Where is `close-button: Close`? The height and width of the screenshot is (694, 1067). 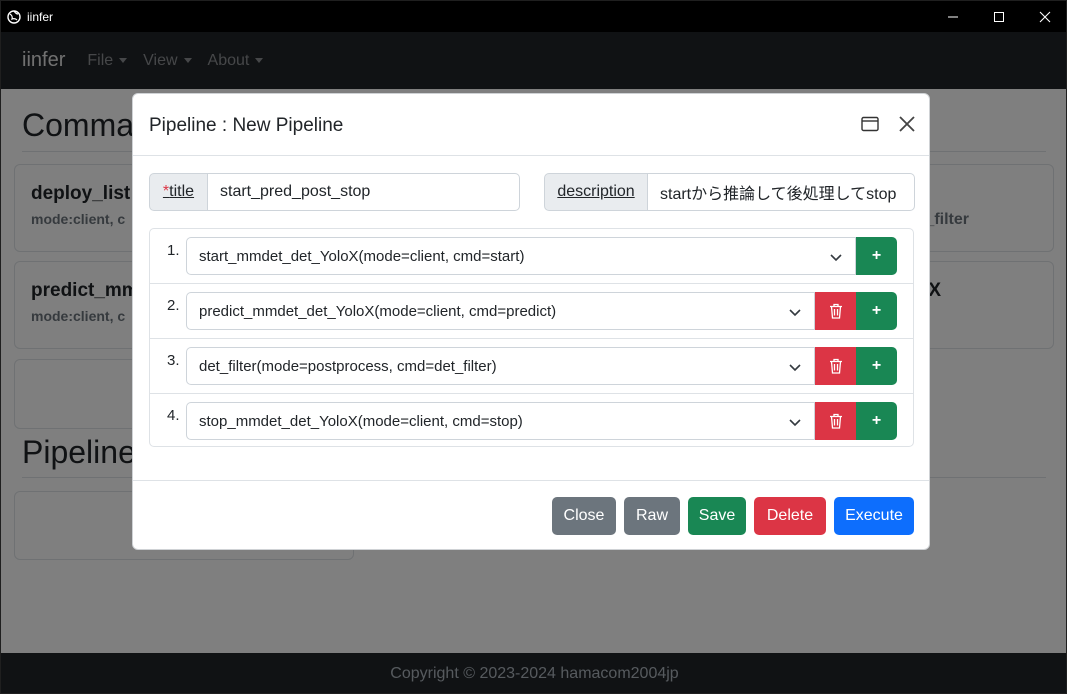
close-button: Close is located at coordinates (584, 516).